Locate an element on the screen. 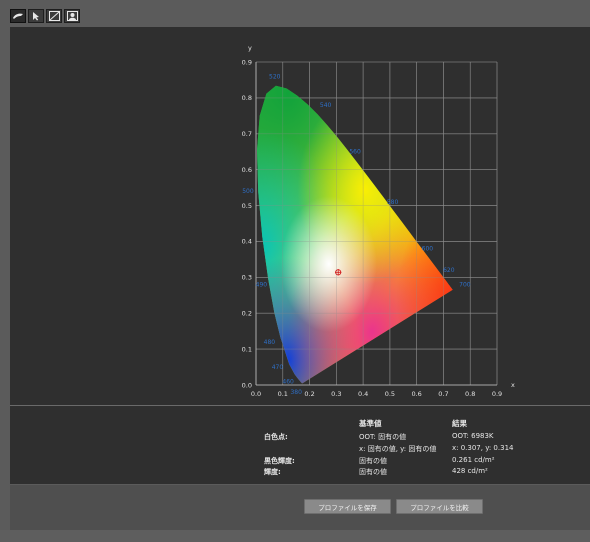 Image resolution: width=590 pixels, height=542 pixels. white-point-result: OOT: 6983K is located at coordinates (473, 436).